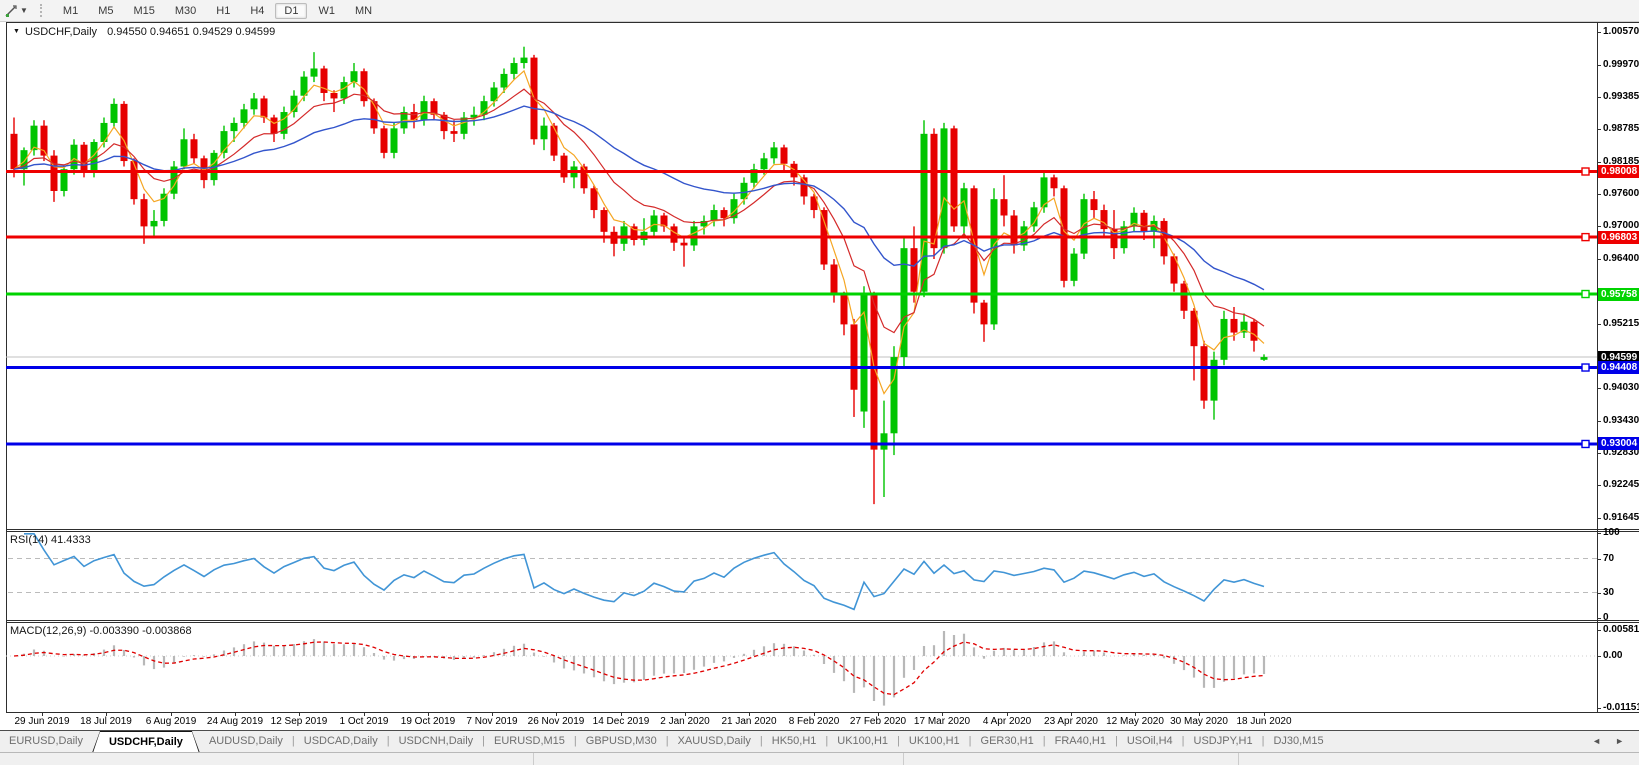  What do you see at coordinates (621, 742) in the screenshot?
I see `tab-gbpusd-m30: GBPUSD,M30` at bounding box center [621, 742].